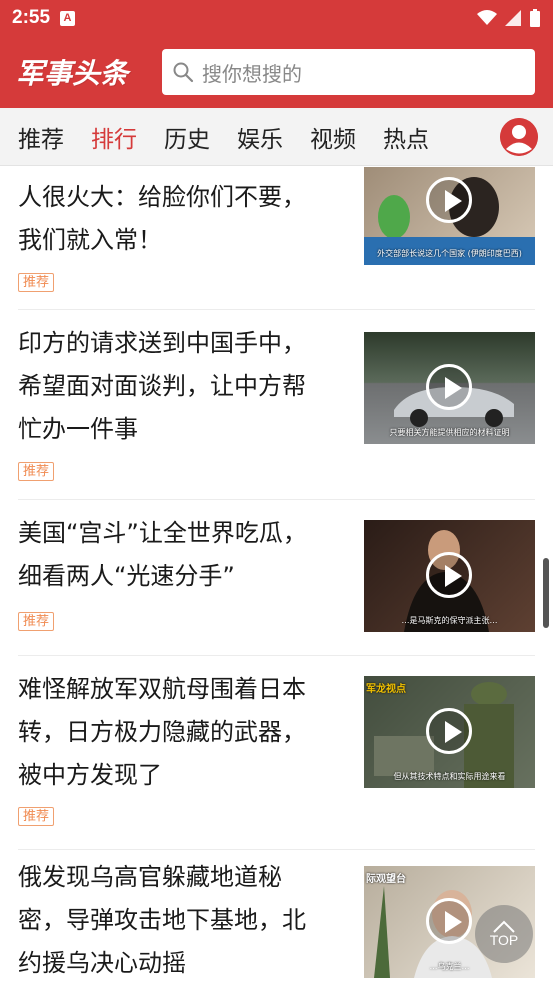 The width and height of the screenshot is (553, 984). Describe the element at coordinates (72, 73) in the screenshot. I see `app-logo: 军事头条` at that location.